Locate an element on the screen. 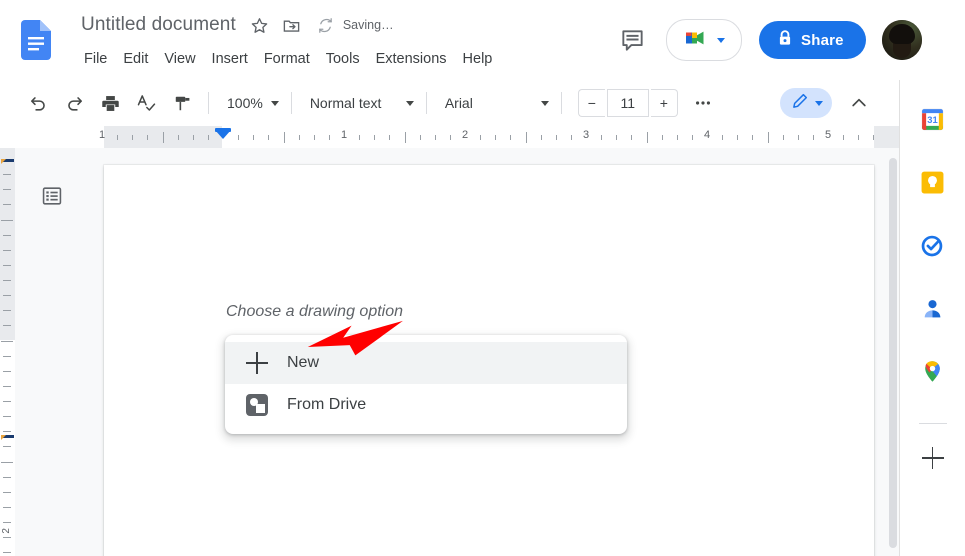  google-calendar-icon: 31 is located at coordinates (932, 122).